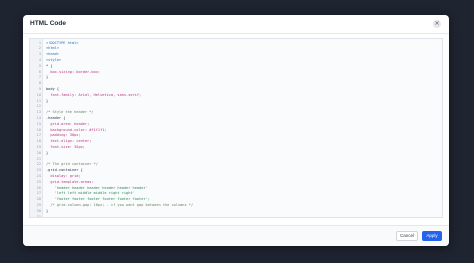  I want to click on apply-button: Apply, so click(432, 236).